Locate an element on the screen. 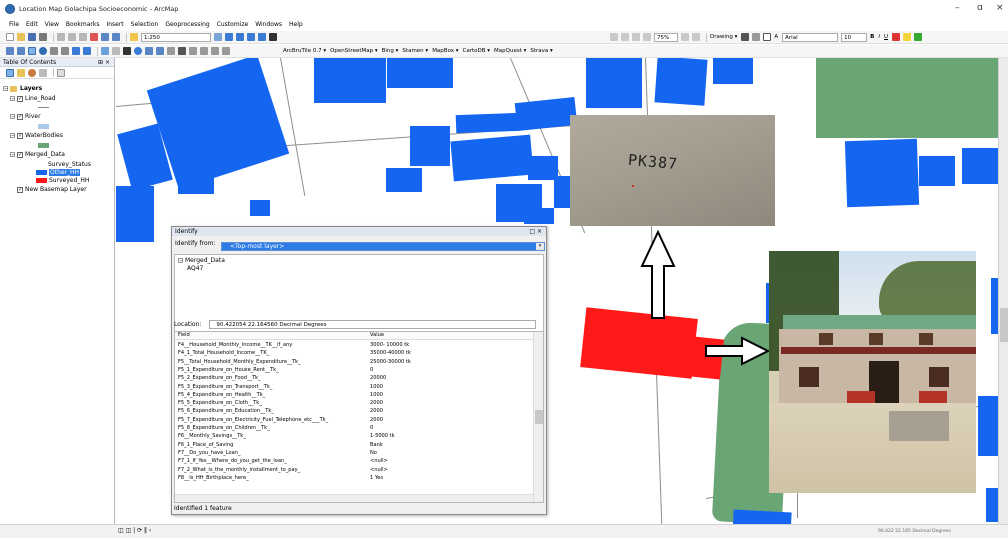 The height and width of the screenshot is (538, 1008). attribute-vertical-scrollbar is located at coordinates (538, 417).